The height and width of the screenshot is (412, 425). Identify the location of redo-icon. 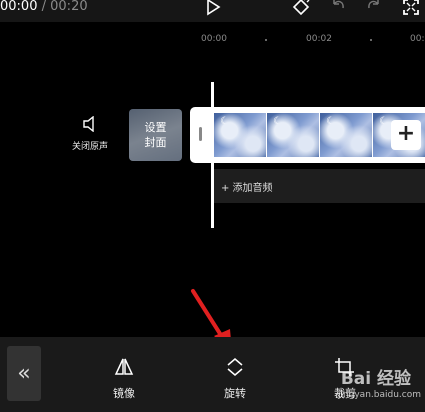
(374, 7).